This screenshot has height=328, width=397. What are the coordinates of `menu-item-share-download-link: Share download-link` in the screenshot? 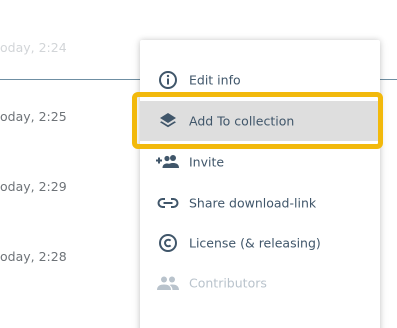 It's located at (260, 203).